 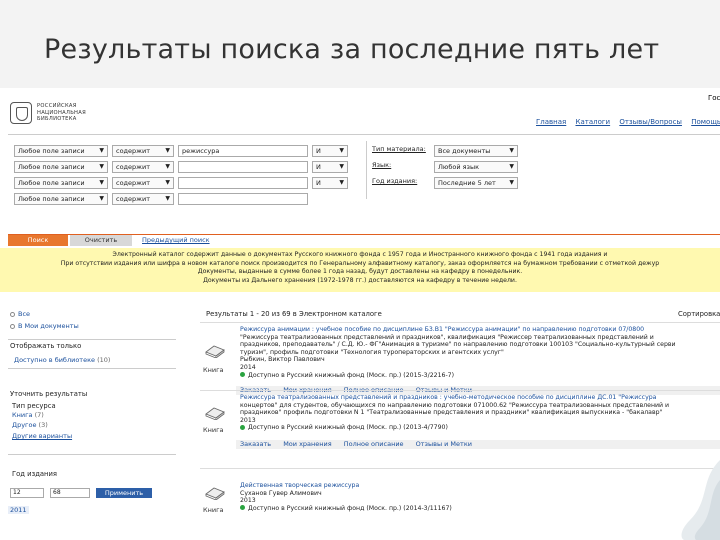 What do you see at coordinates (714, 98) in the screenshot?
I see `top-edge-text: Гос` at bounding box center [714, 98].